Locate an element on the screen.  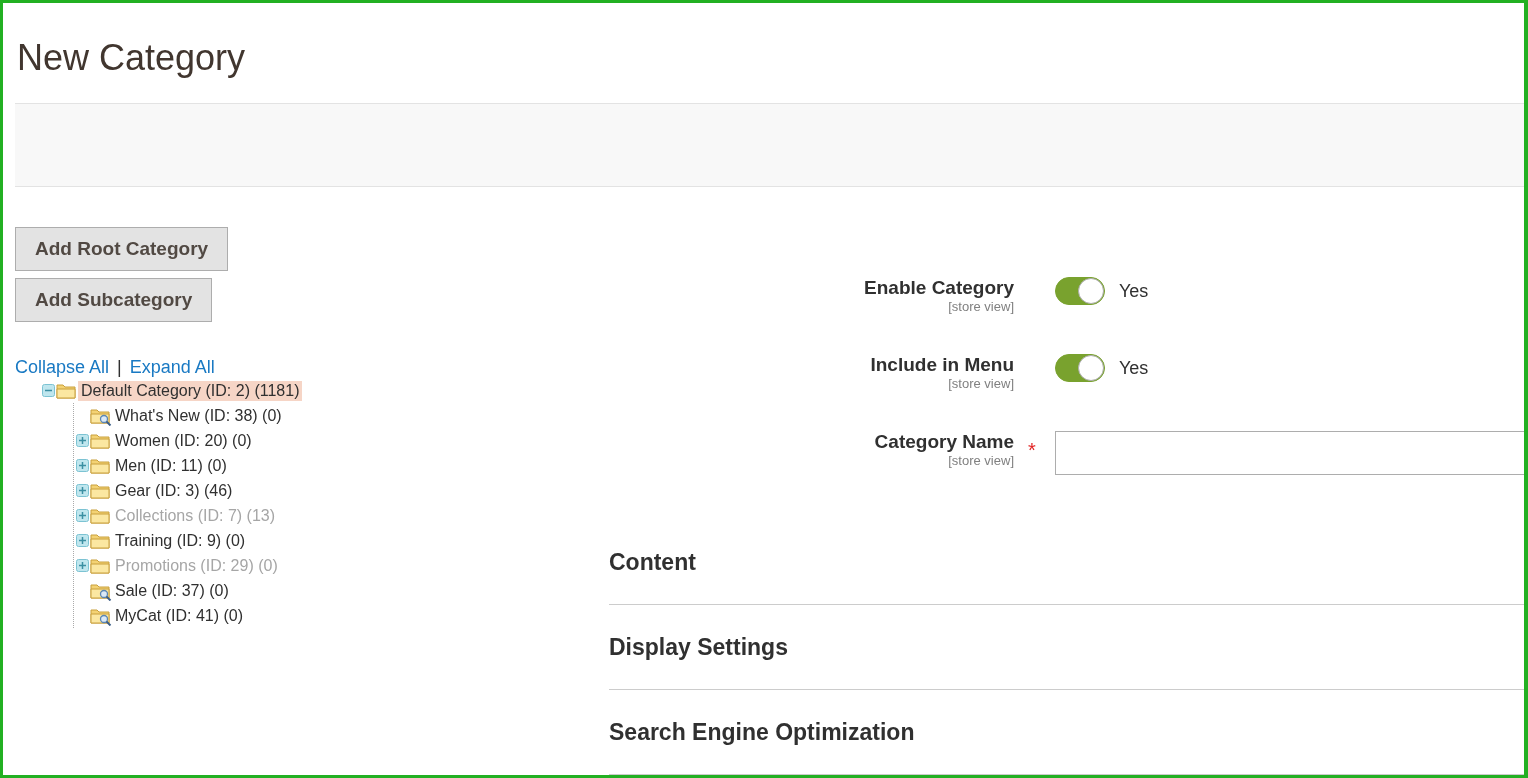
add-category-button: Add Root Category is located at coordinates (122, 249).